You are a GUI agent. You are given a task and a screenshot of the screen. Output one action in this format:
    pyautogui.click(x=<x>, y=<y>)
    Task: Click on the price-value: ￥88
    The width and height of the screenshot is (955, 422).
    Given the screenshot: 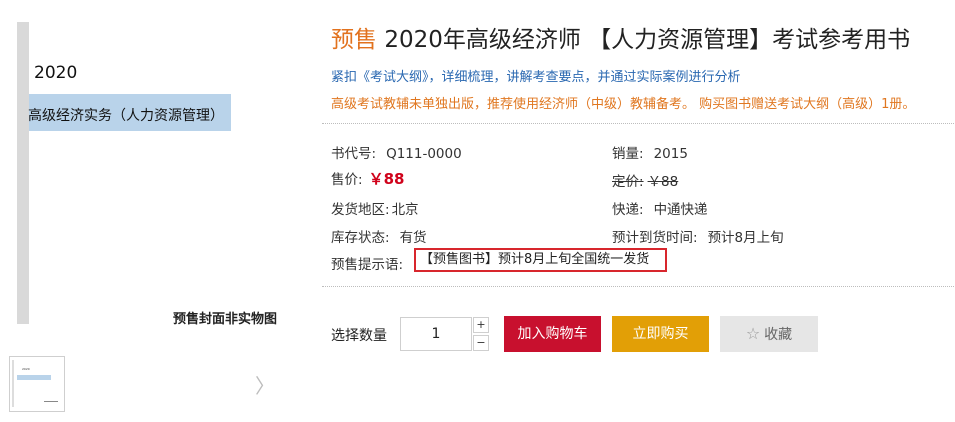 What is the action you would take?
    pyautogui.click(x=386, y=179)
    